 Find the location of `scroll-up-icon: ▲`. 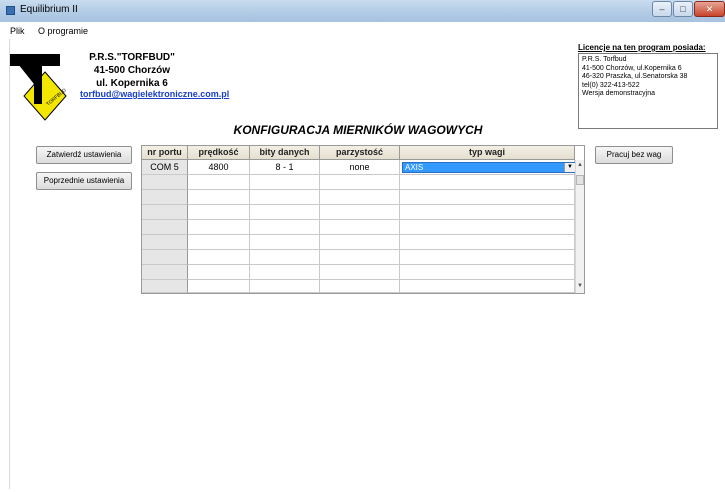

scroll-up-icon: ▲ is located at coordinates (580, 165).